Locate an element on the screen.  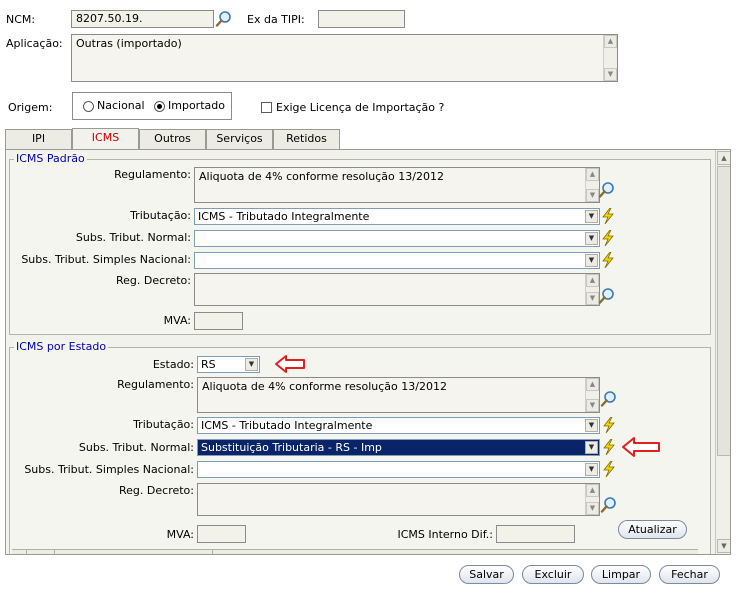
estado-regulamento-label: Regulamento: is located at coordinates (155, 384).